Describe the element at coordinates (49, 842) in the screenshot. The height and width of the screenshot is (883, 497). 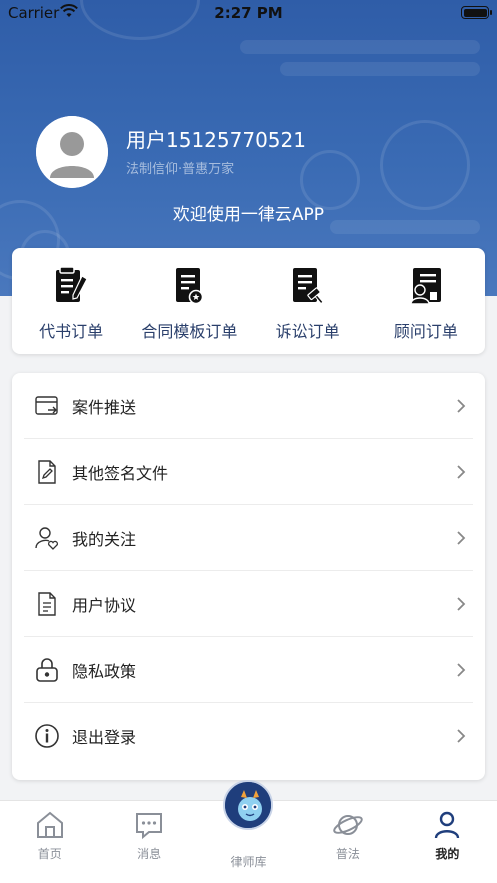
I see `tab-home: 首页` at that location.